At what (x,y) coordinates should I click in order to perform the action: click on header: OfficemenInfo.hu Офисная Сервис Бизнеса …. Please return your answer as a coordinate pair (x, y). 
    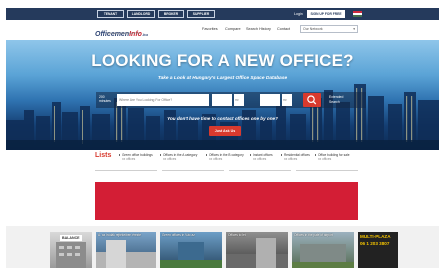
    Looking at the image, I should click on (222, 30).